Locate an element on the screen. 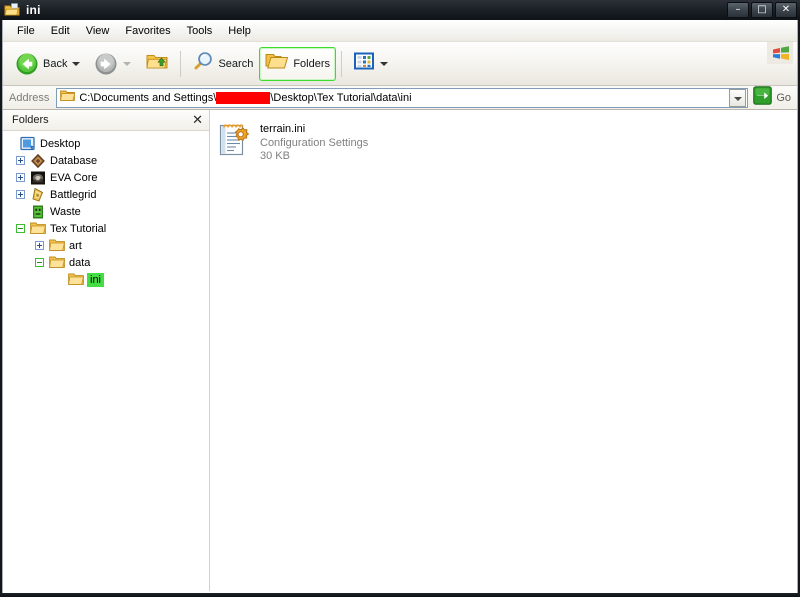 This screenshot has width=800, height=597. tree-item-ini: ini is located at coordinates (106, 279).